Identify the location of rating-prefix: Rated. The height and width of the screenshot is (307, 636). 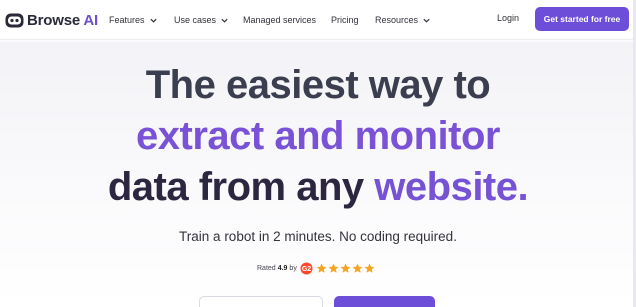
(266, 268).